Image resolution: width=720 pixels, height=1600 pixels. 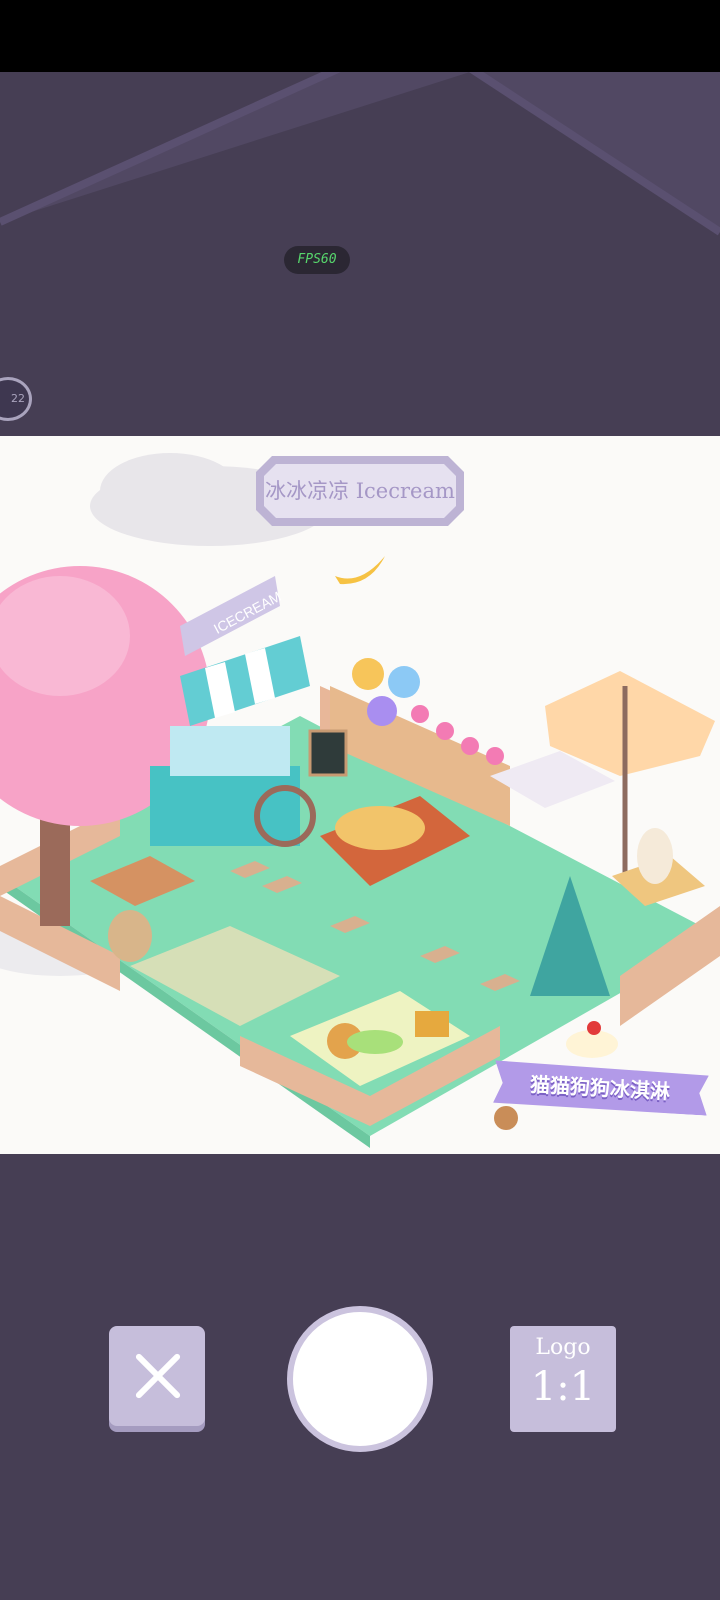 I want to click on banner-title: 冰冰凉凉 Icecream, so click(x=360, y=491).